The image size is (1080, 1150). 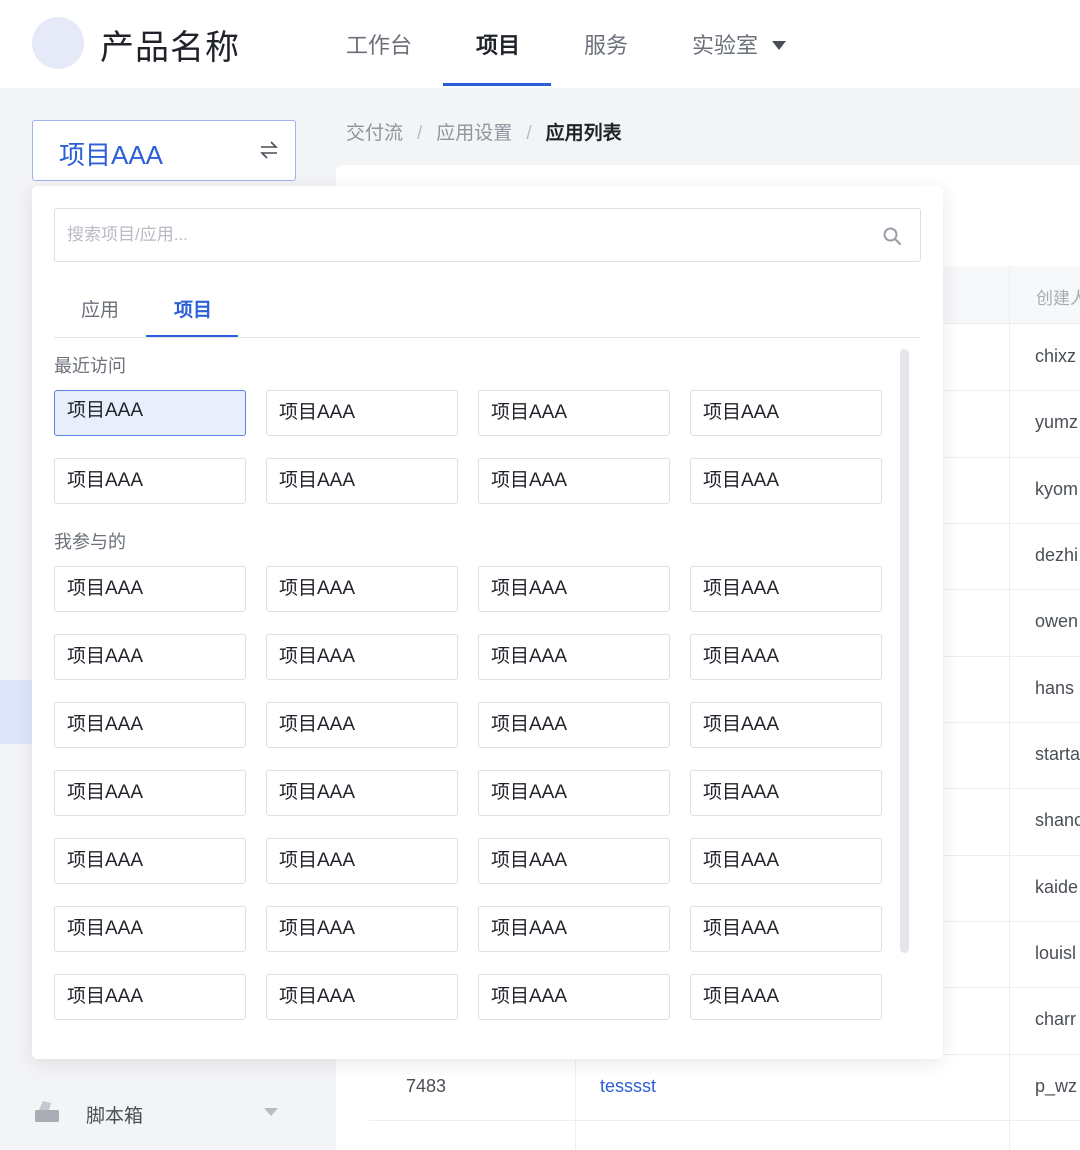 I want to click on cell-creator: chixz, so click(x=1056, y=356).